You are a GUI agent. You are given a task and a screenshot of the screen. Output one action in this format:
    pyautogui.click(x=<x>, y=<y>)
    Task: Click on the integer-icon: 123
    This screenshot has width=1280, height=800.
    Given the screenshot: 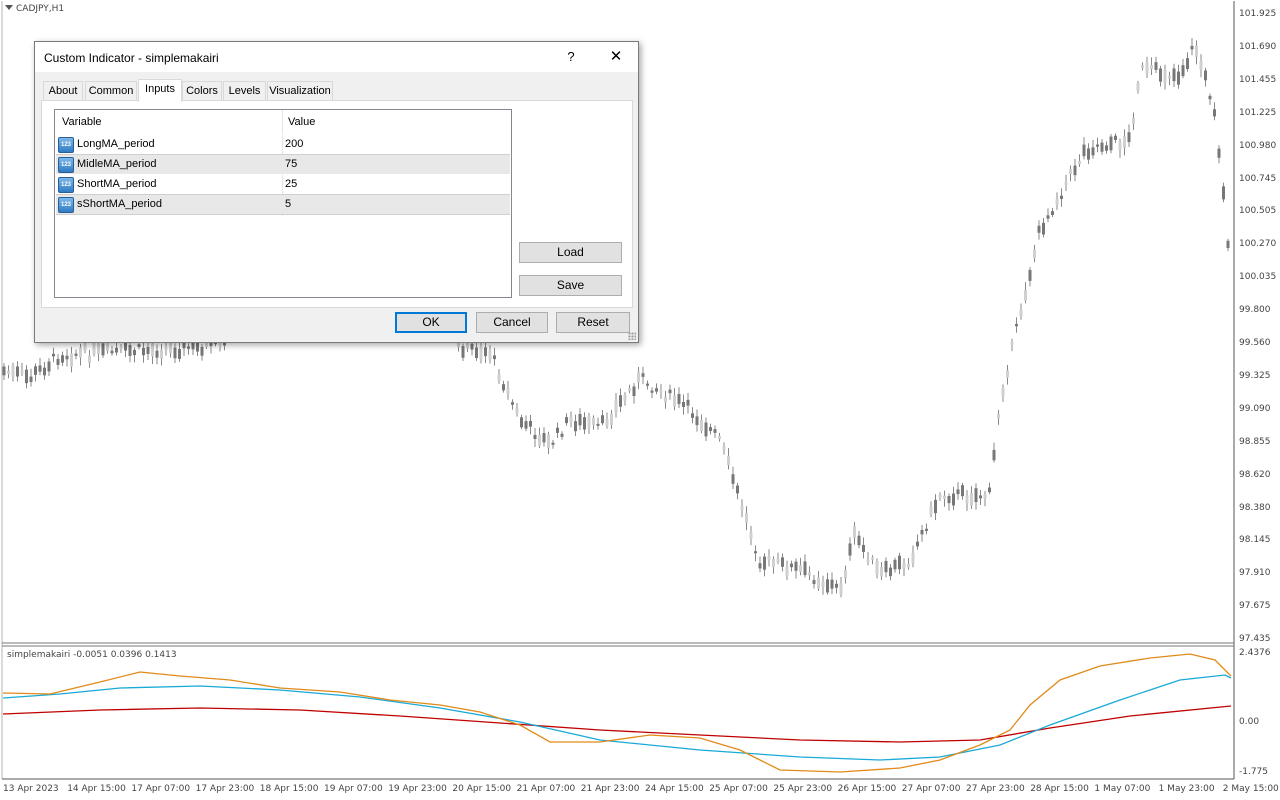 What is the action you would take?
    pyautogui.click(x=66, y=205)
    